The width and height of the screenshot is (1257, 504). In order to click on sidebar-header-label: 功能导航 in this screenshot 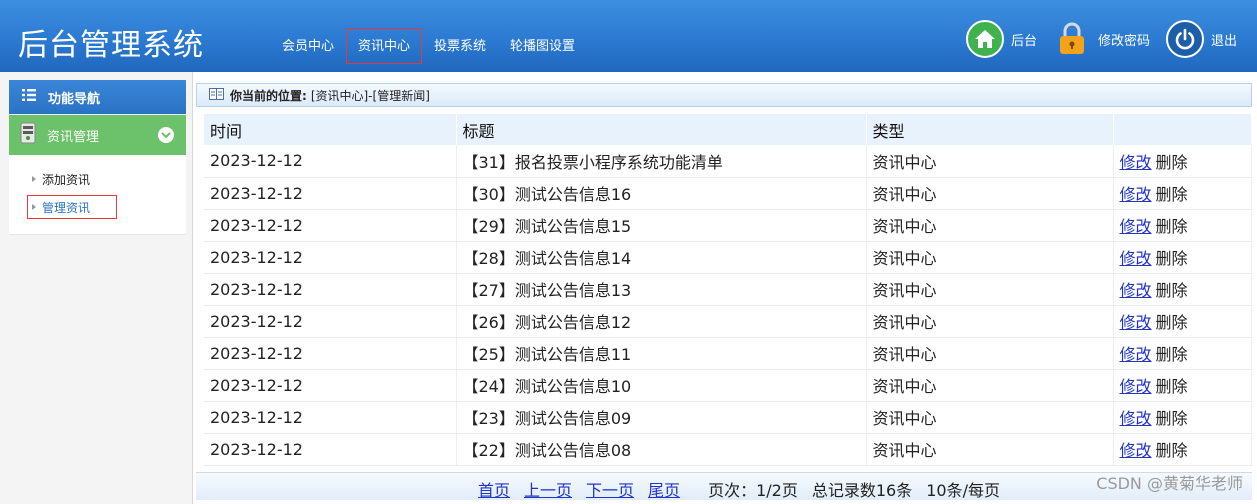, I will do `click(74, 99)`.